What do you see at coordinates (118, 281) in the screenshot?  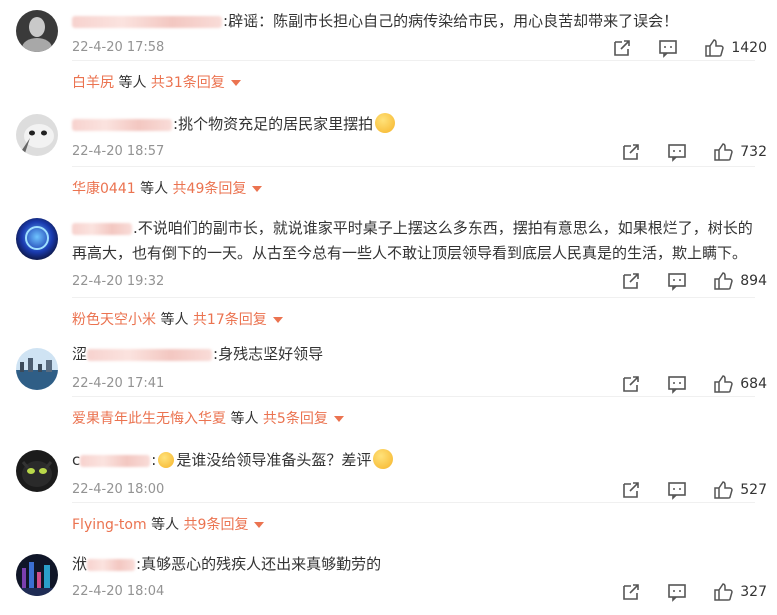 I see `timestamp: 22-4-20 19:32` at bounding box center [118, 281].